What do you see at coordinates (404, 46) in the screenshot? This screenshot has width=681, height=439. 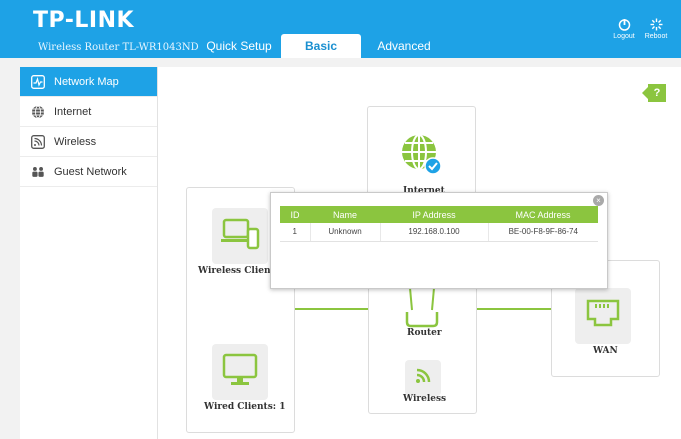 I see `tab-advanced: Advanced` at bounding box center [404, 46].